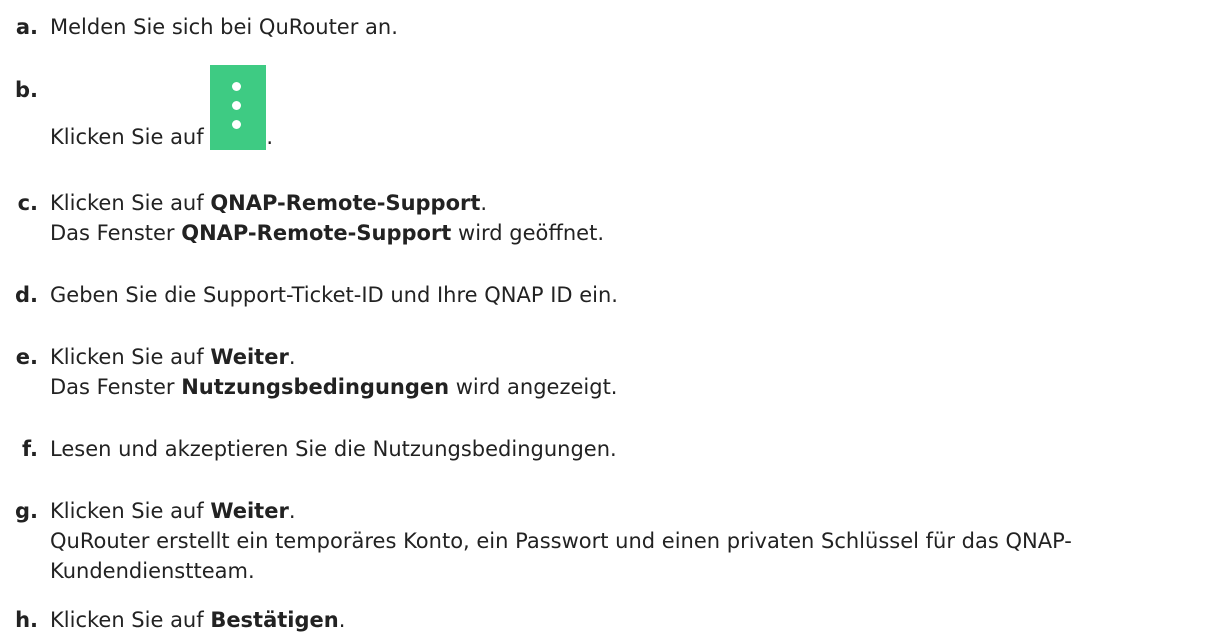  What do you see at coordinates (528, 233) in the screenshot?
I see `text: wird geöffnet.` at bounding box center [528, 233].